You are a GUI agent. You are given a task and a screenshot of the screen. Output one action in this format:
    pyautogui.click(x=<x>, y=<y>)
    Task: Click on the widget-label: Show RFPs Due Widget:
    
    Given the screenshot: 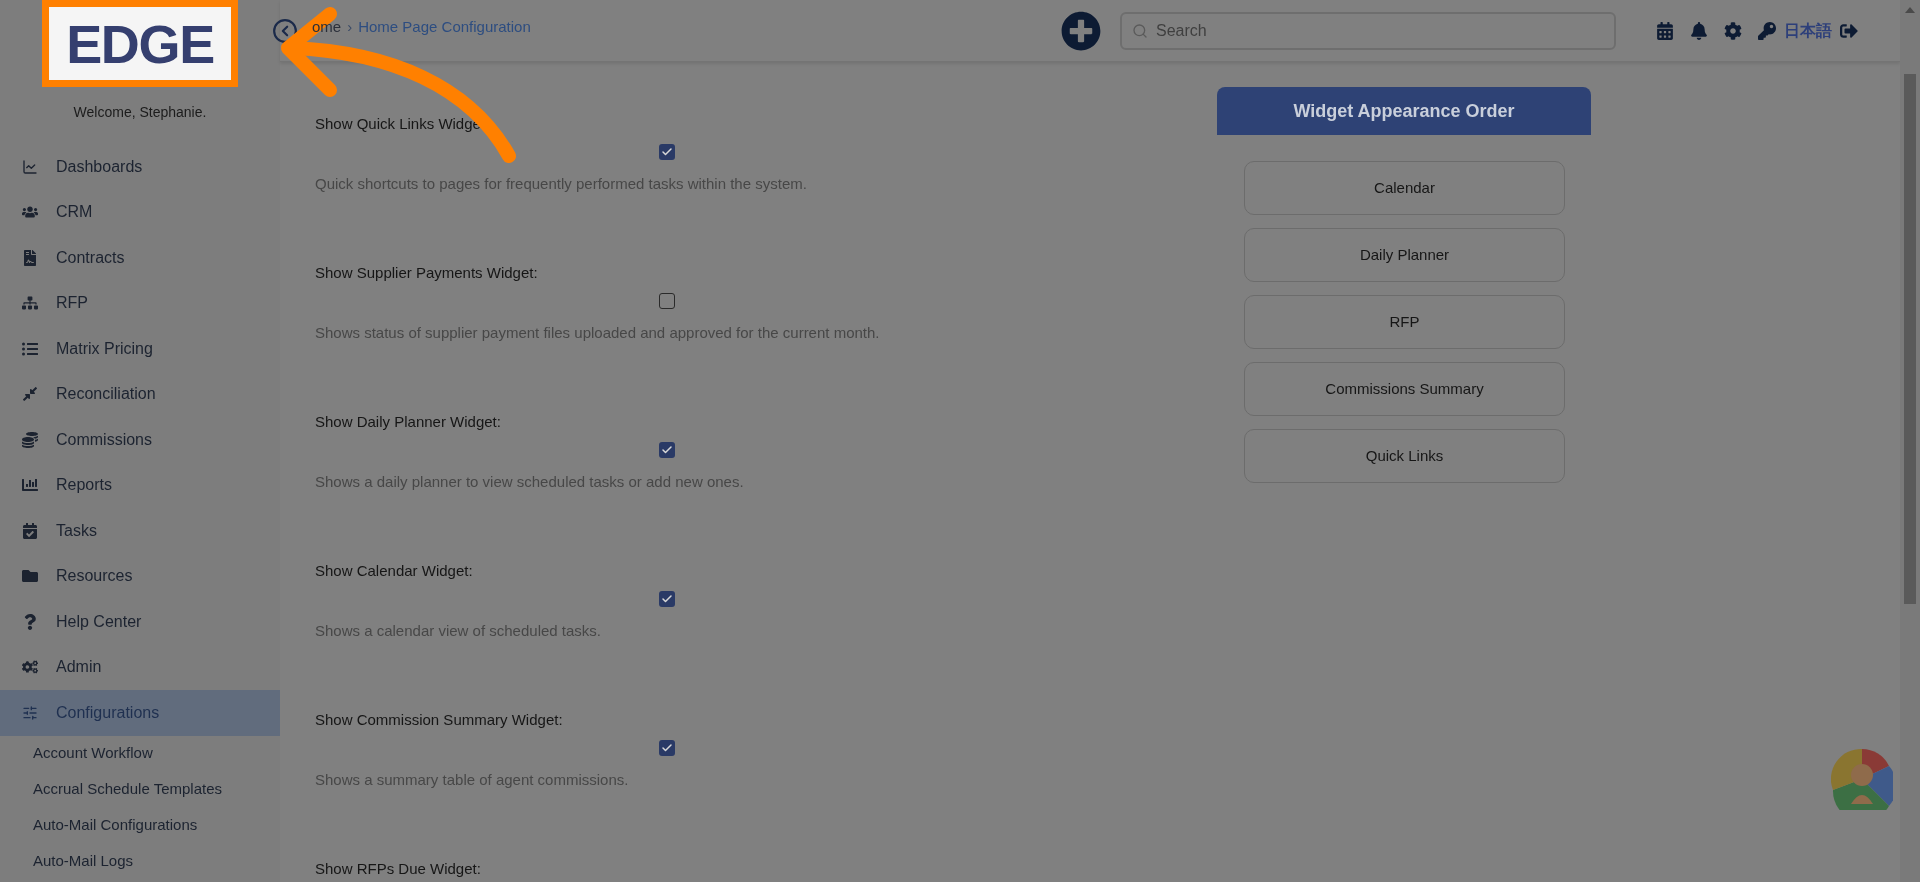 What is the action you would take?
    pyautogui.click(x=398, y=868)
    